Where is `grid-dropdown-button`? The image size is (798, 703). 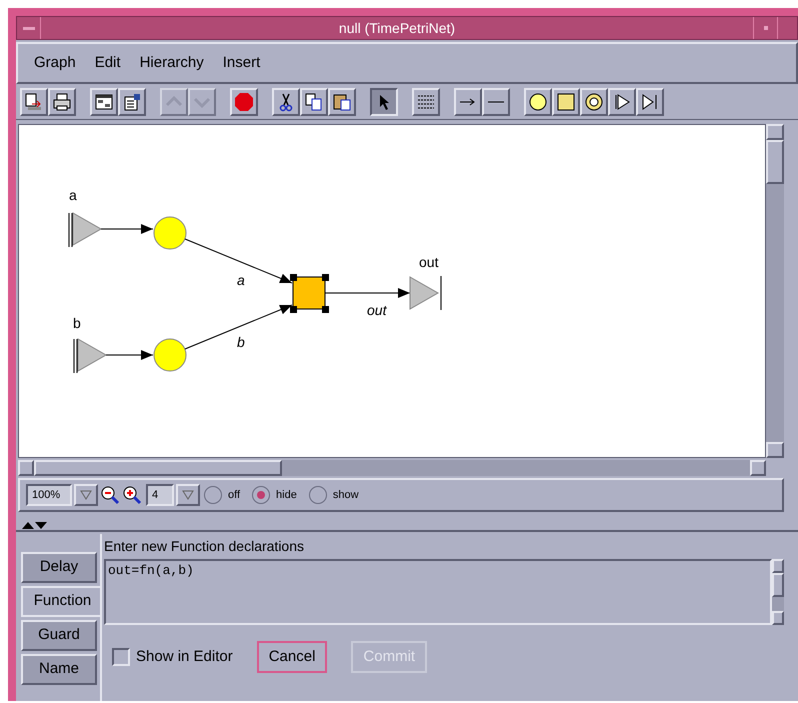
grid-dropdown-button is located at coordinates (188, 495).